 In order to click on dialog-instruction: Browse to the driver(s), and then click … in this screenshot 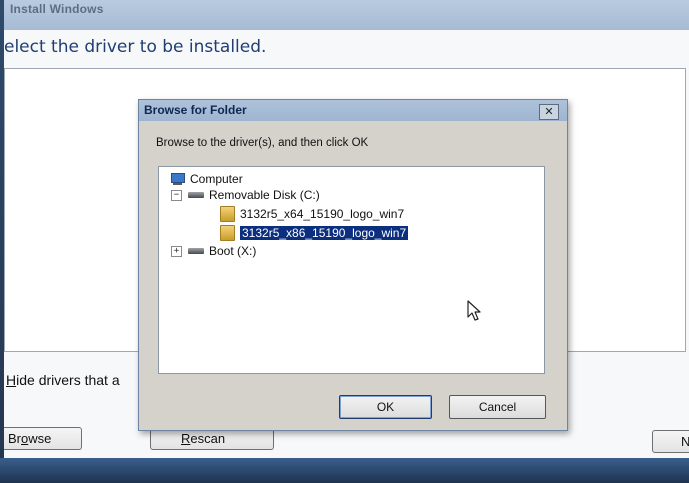, I will do `click(262, 143)`.